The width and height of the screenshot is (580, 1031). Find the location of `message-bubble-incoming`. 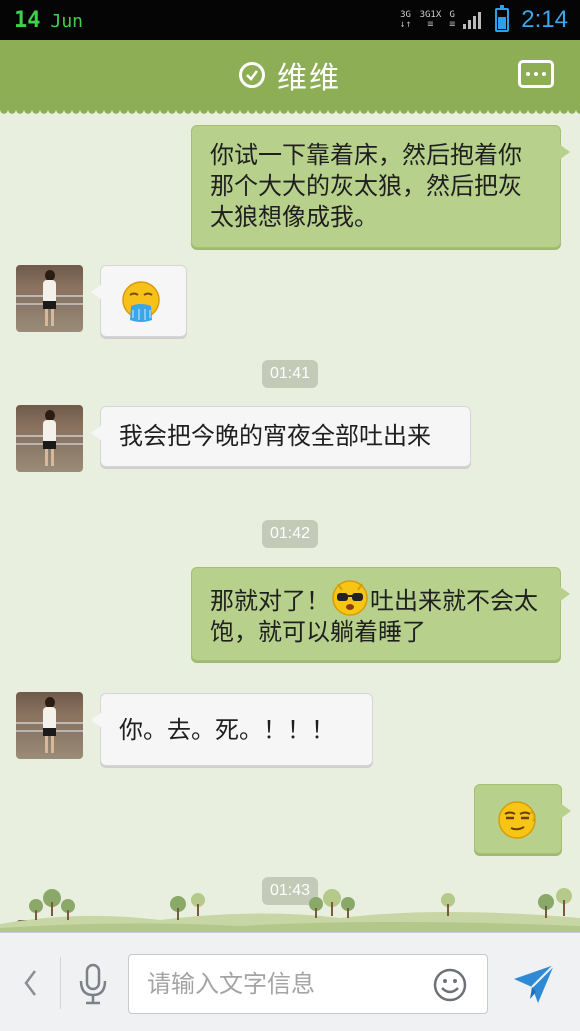

message-bubble-incoming is located at coordinates (139, 301).